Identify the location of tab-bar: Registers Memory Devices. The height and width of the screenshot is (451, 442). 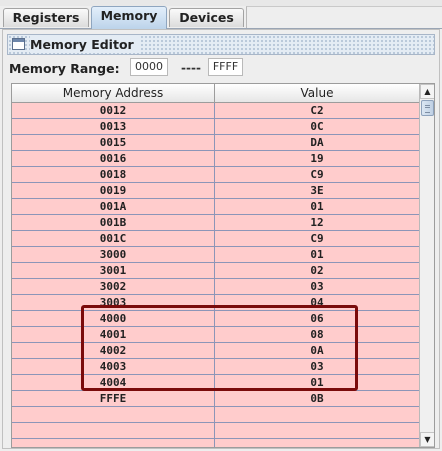
(221, 17).